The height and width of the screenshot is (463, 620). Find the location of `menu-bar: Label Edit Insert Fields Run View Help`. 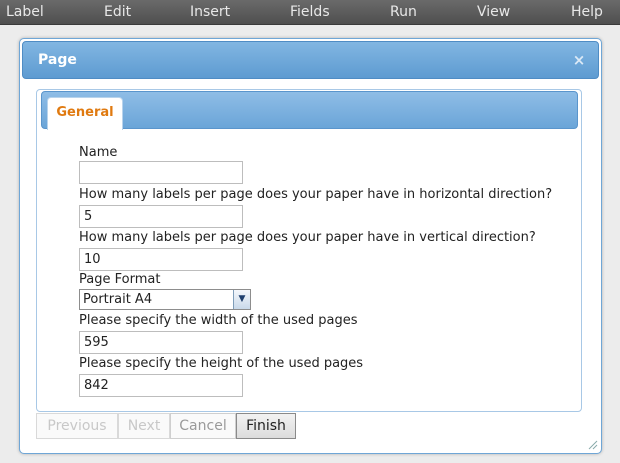

menu-bar: Label Edit Insert Fields Run View Help is located at coordinates (310, 12).